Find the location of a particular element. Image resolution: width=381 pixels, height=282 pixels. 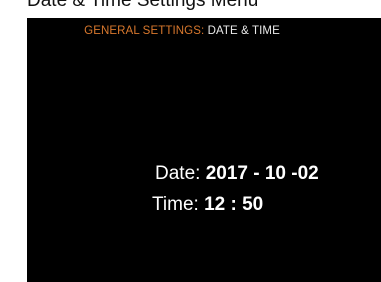

menu-header: GENERAL SETTINGS: DATE & TIME is located at coordinates (182, 31).